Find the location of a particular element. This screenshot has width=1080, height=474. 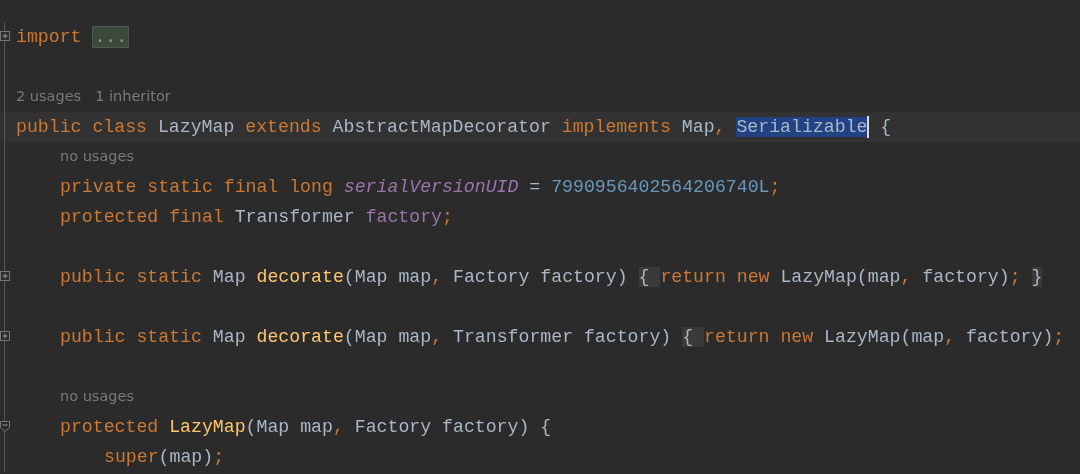

usage-hint-link: 1 inheritor is located at coordinates (133, 97).